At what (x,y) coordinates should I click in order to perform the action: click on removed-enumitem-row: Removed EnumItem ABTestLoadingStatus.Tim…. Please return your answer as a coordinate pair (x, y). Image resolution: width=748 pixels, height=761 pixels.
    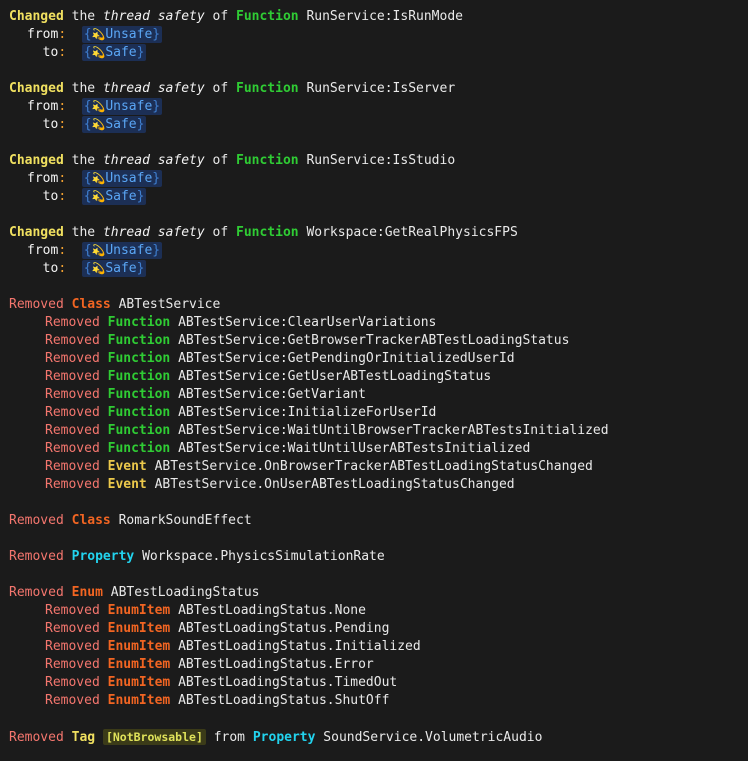
    Looking at the image, I should click on (374, 683).